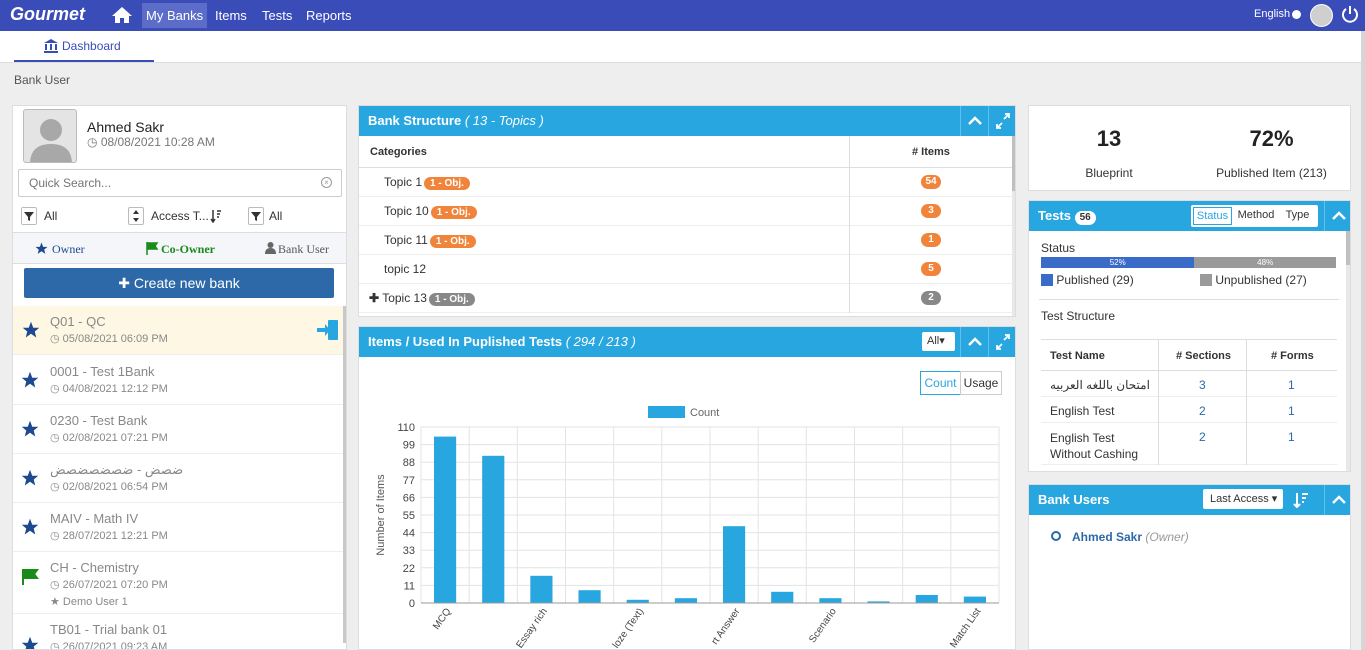 This screenshot has height=650, width=1365. Describe the element at coordinates (178, 527) in the screenshot. I see `bank-list-item: MAIV - Math IV ◷ 28/07/2021 12:21 PM` at that location.